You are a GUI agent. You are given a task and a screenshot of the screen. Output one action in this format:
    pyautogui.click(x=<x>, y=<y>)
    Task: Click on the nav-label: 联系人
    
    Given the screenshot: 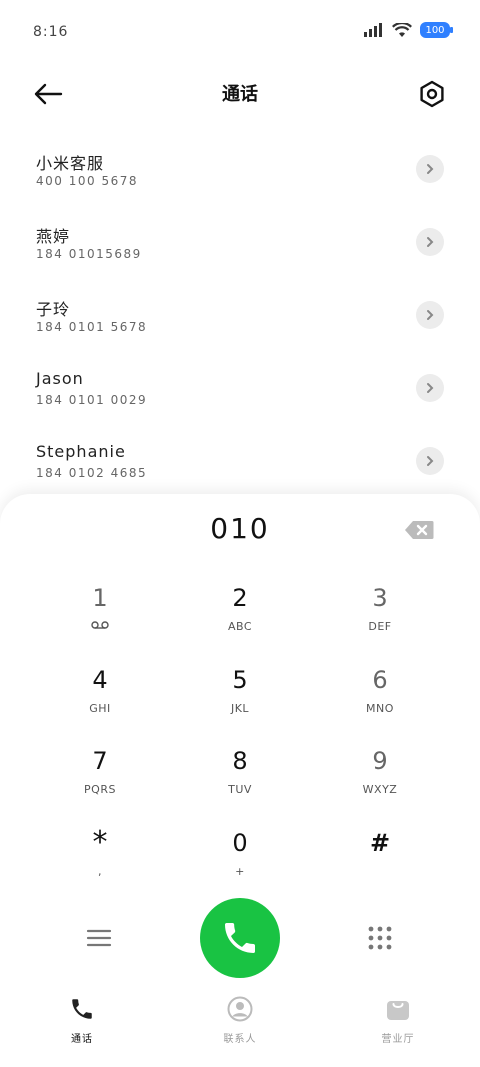 What is the action you would take?
    pyautogui.click(x=240, y=1039)
    